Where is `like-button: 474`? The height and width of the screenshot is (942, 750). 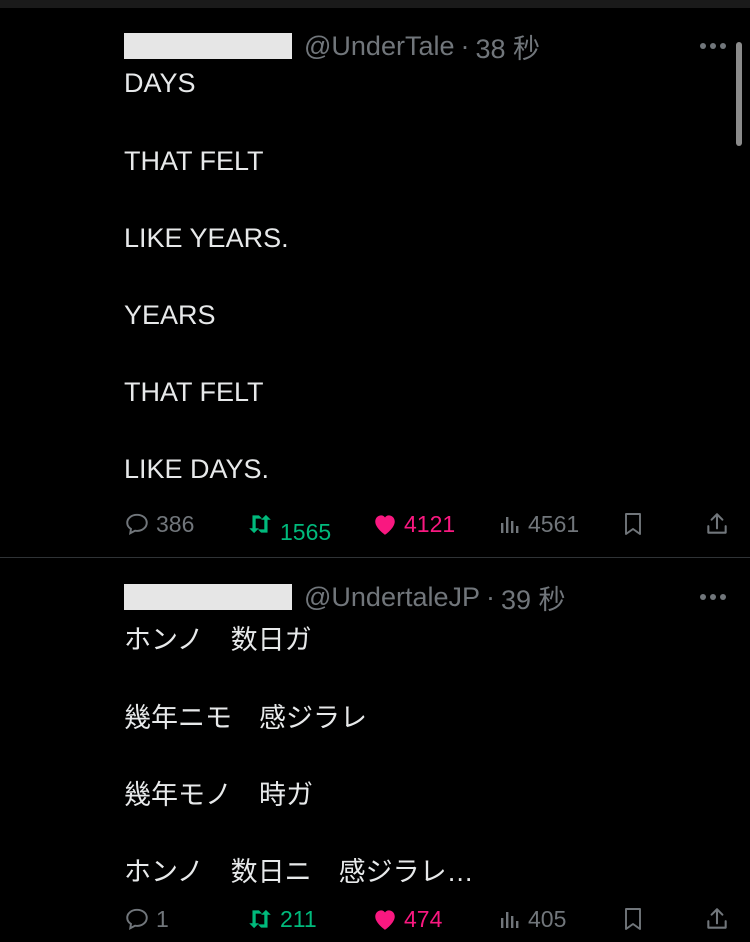 like-button: 474 is located at coordinates (407, 919).